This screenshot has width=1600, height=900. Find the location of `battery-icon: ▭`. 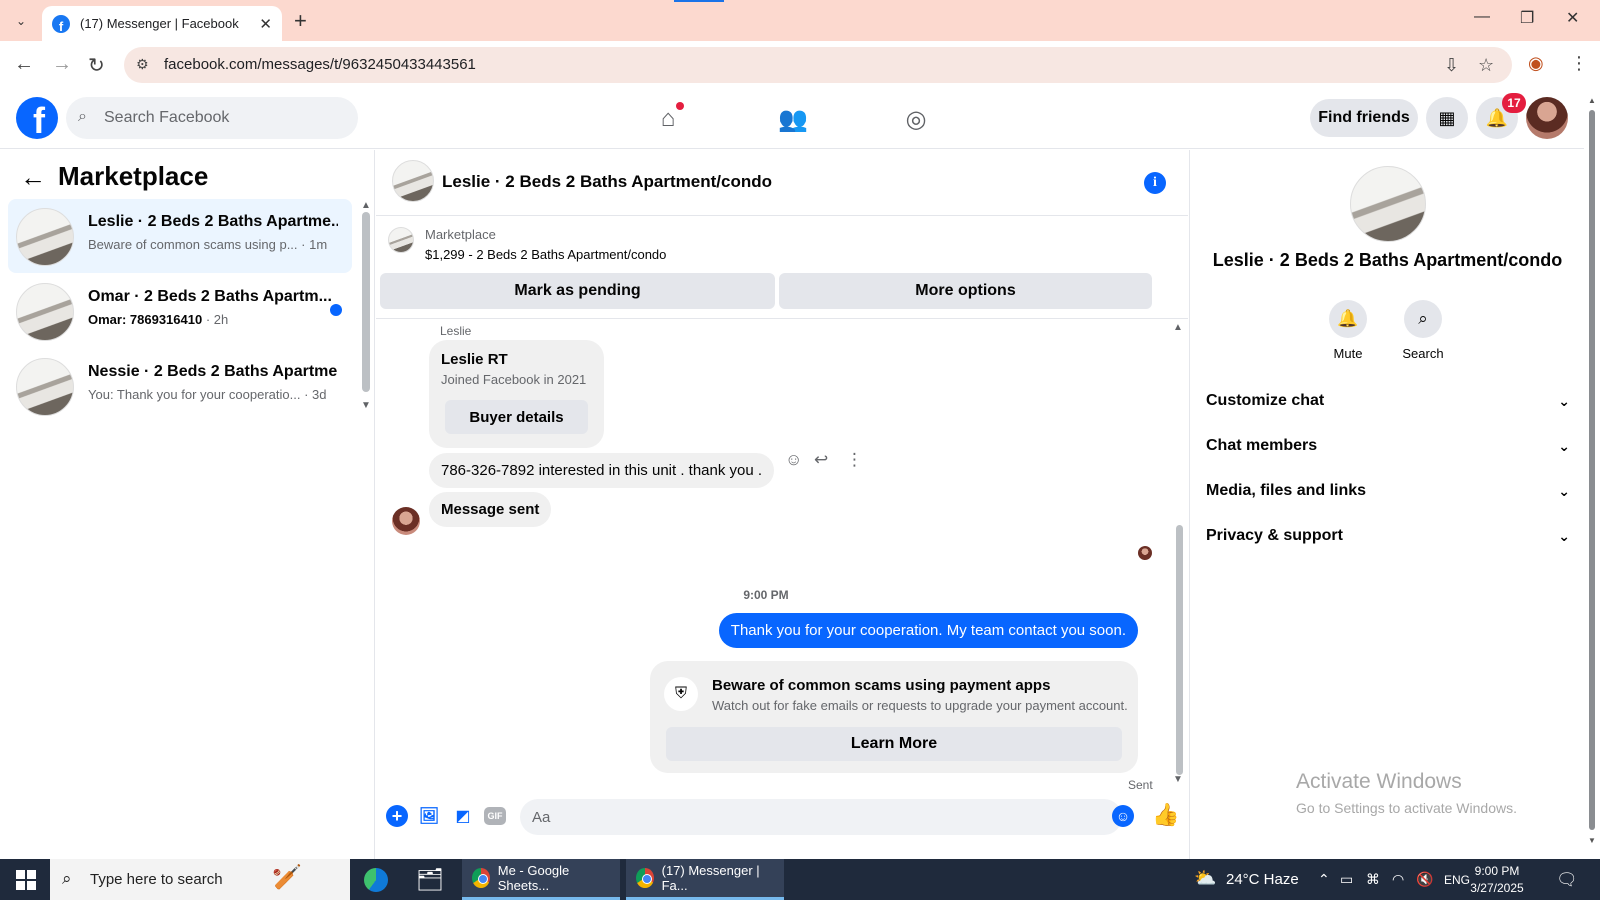

battery-icon: ▭ is located at coordinates (1346, 879).